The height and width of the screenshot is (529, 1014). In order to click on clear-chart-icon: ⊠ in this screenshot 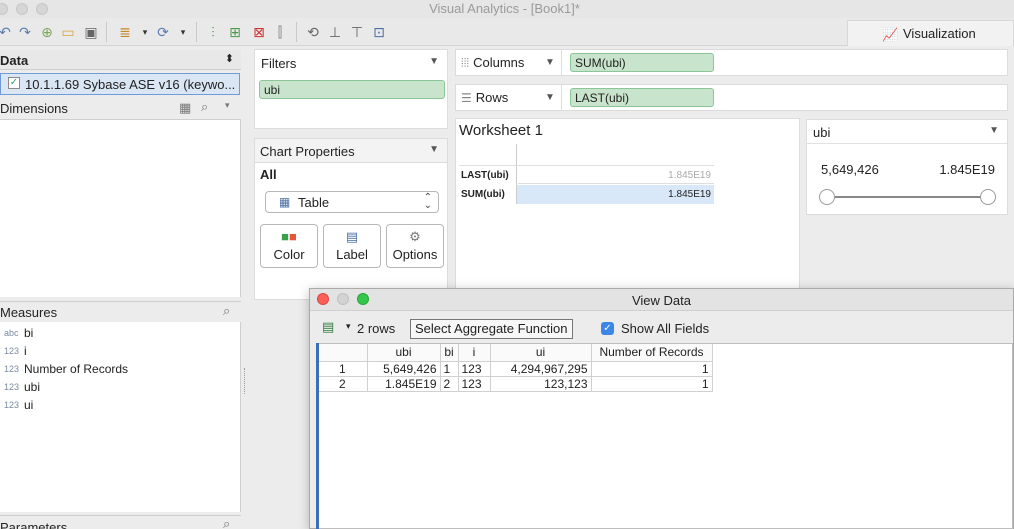, I will do `click(259, 32)`.